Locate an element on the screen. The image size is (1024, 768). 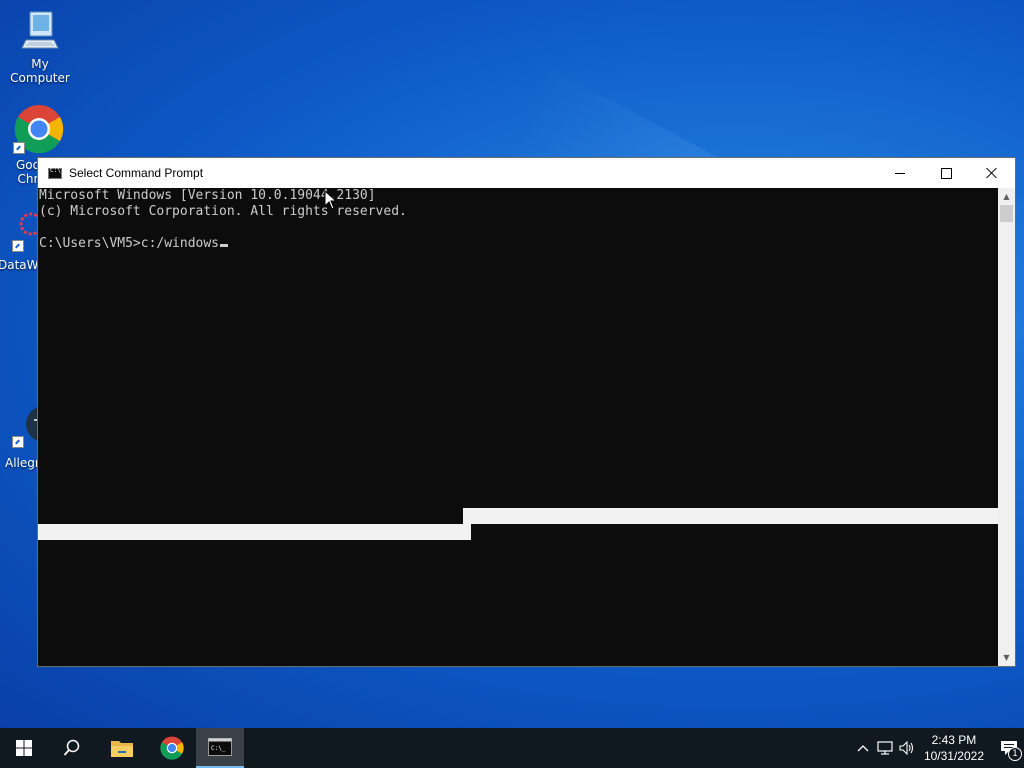
taskbar: C:\_ 2:43 PM 10/31/2022 1 is located at coordinates (512, 748).